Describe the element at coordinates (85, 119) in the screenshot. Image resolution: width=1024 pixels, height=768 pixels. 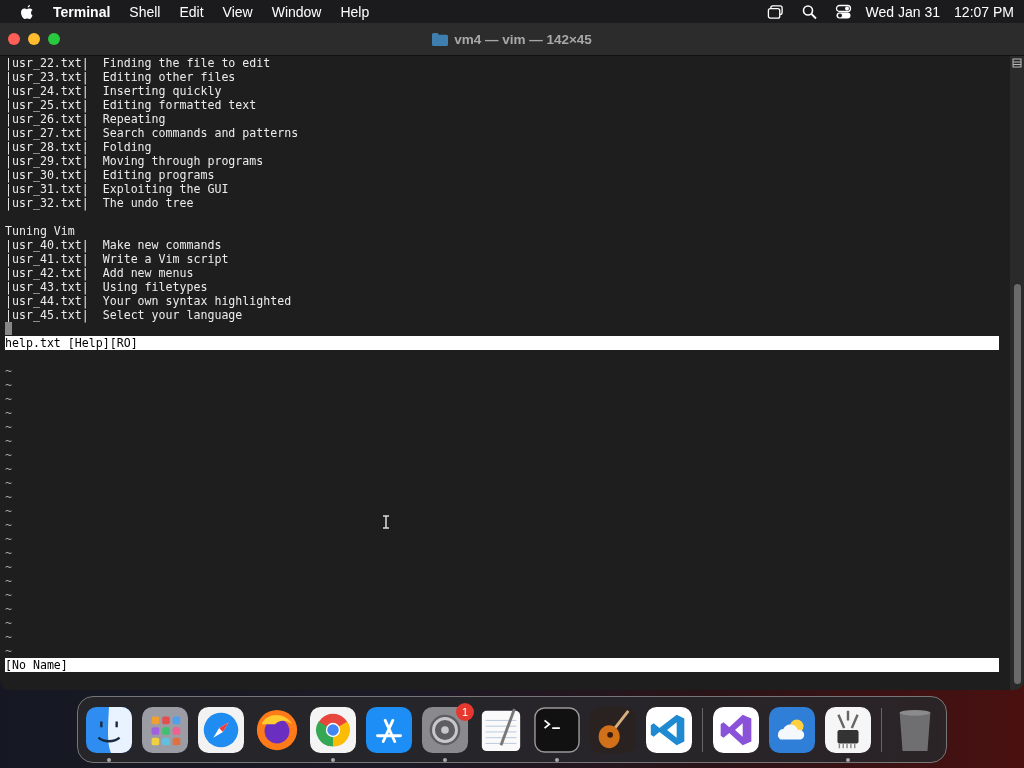
I see `help-line: |usr_26.txt| Repeating` at that location.